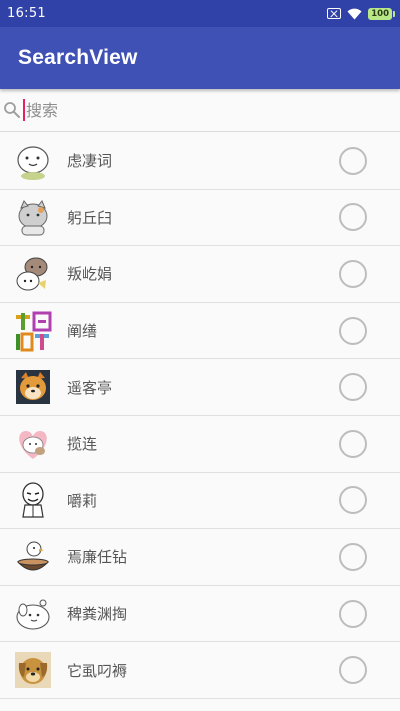 The height and width of the screenshot is (711, 400). Describe the element at coordinates (82, 444) in the screenshot. I see `list-item-name: 揽连` at that location.